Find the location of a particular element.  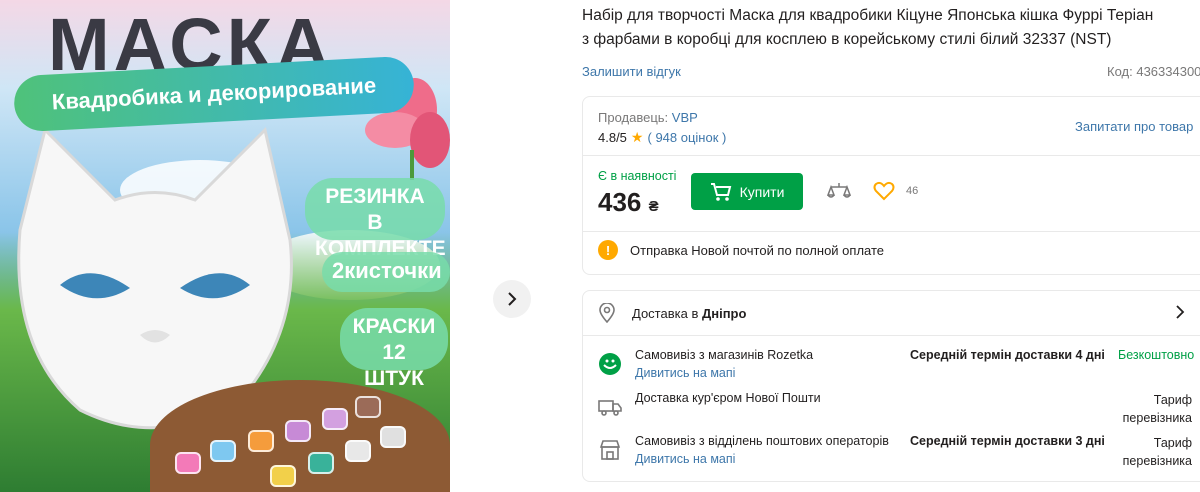

delivery-cost: Безкоштовно is located at coordinates (1156, 355).